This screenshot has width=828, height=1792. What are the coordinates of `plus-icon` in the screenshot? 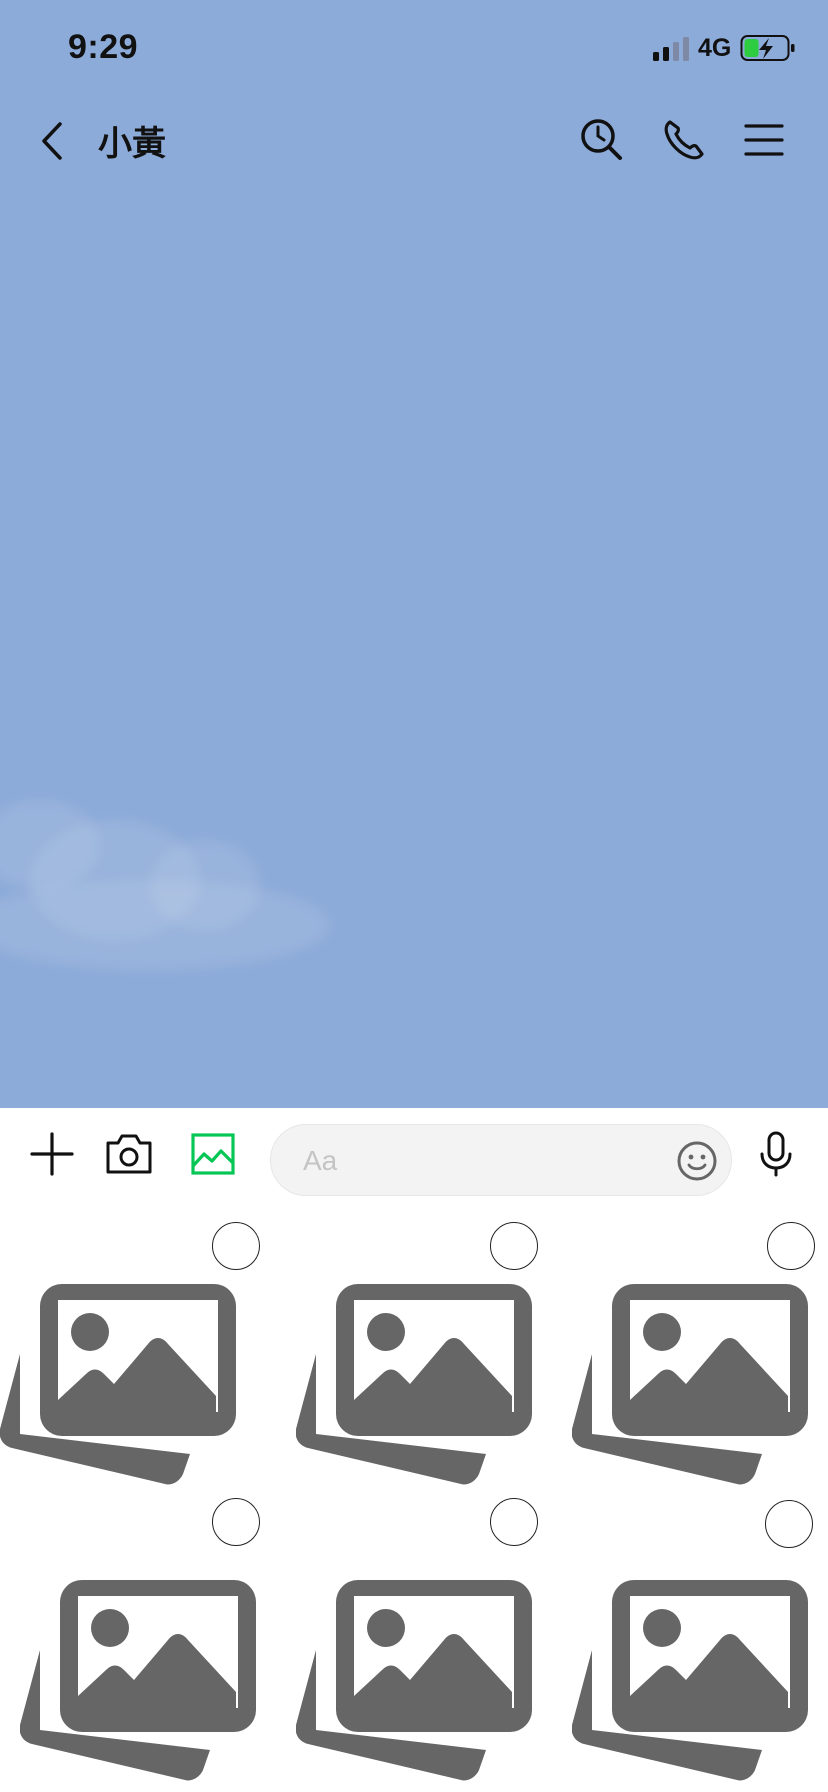 It's located at (52, 1154).